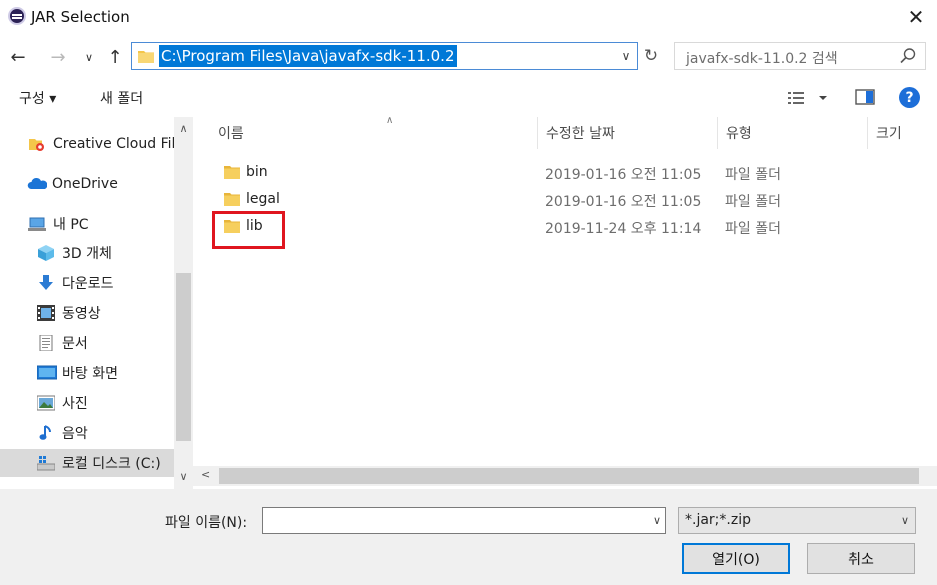 This screenshot has height=585, width=937. What do you see at coordinates (75, 434) in the screenshot?
I see `sidebar-item-label: 음악` at bounding box center [75, 434].